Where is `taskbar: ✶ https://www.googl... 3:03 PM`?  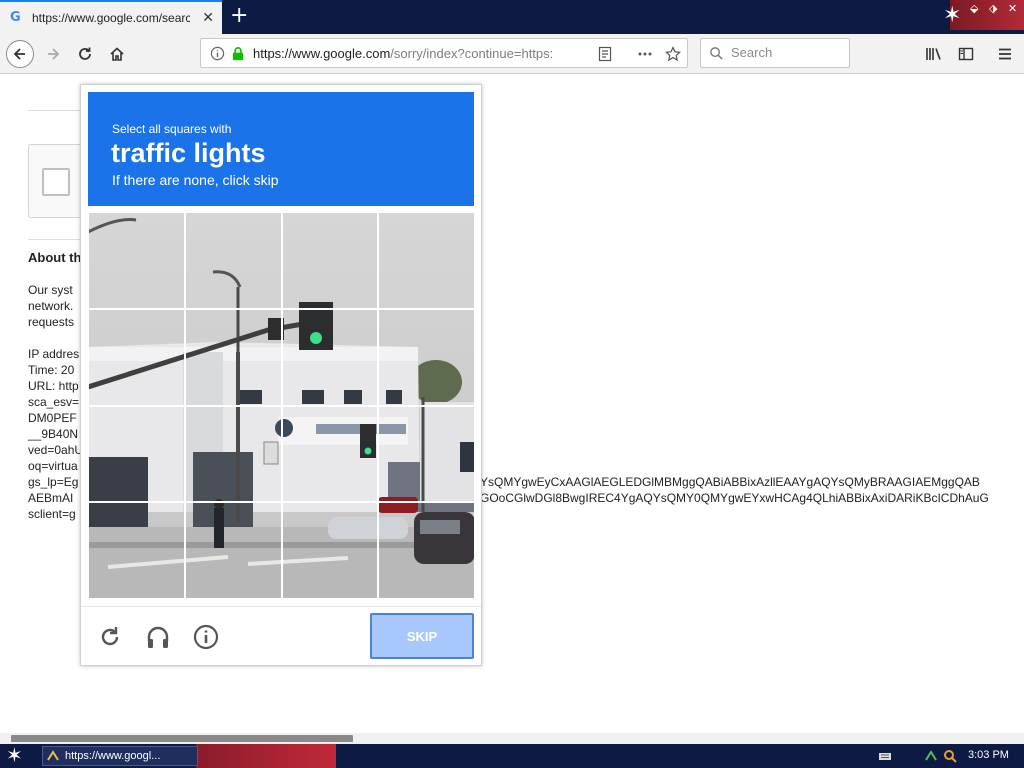
taskbar: ✶ https://www.googl... 3:03 PM is located at coordinates (512, 756).